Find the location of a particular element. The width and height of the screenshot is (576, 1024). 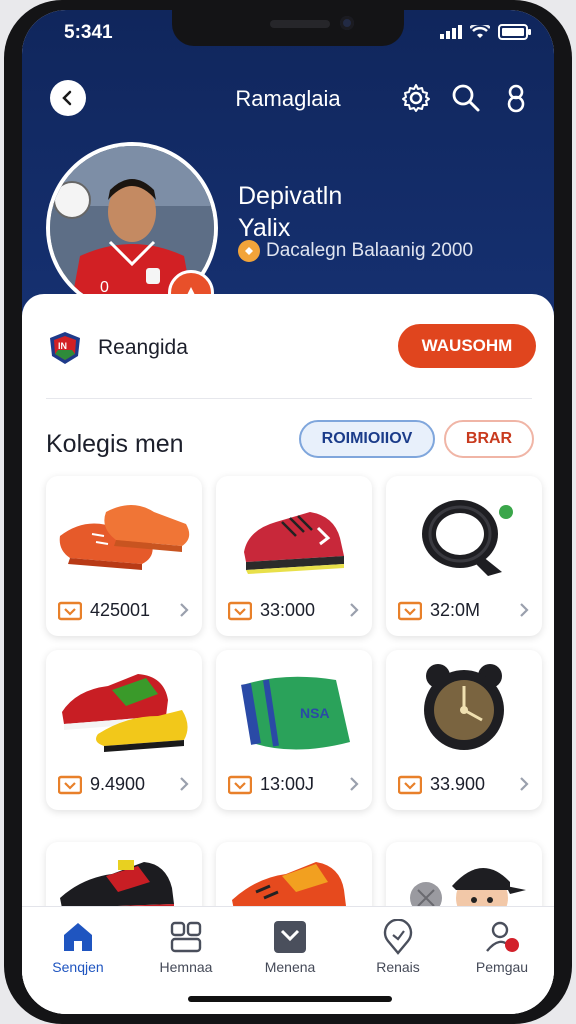

product-card: 9.4900 is located at coordinates (124, 730).